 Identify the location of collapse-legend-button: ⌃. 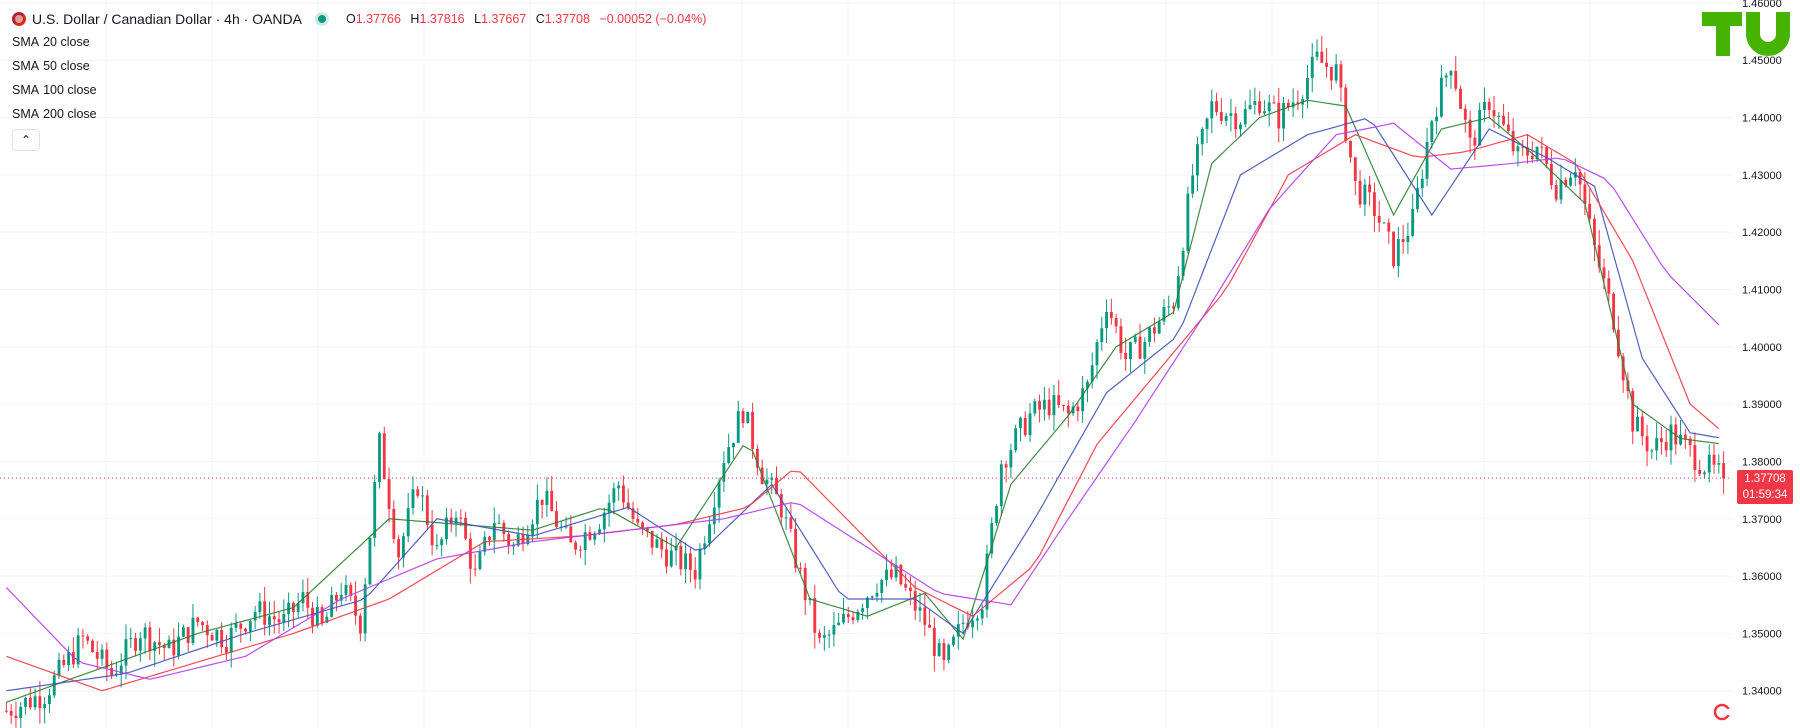
(26, 140).